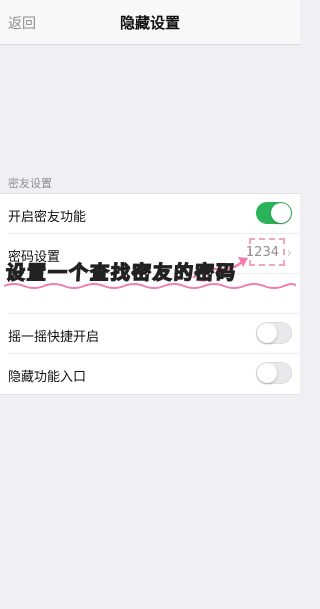 This screenshot has width=320, height=609. What do you see at coordinates (121, 272) in the screenshot?
I see `annotation-text: 设置一个查找密友的密码` at bounding box center [121, 272].